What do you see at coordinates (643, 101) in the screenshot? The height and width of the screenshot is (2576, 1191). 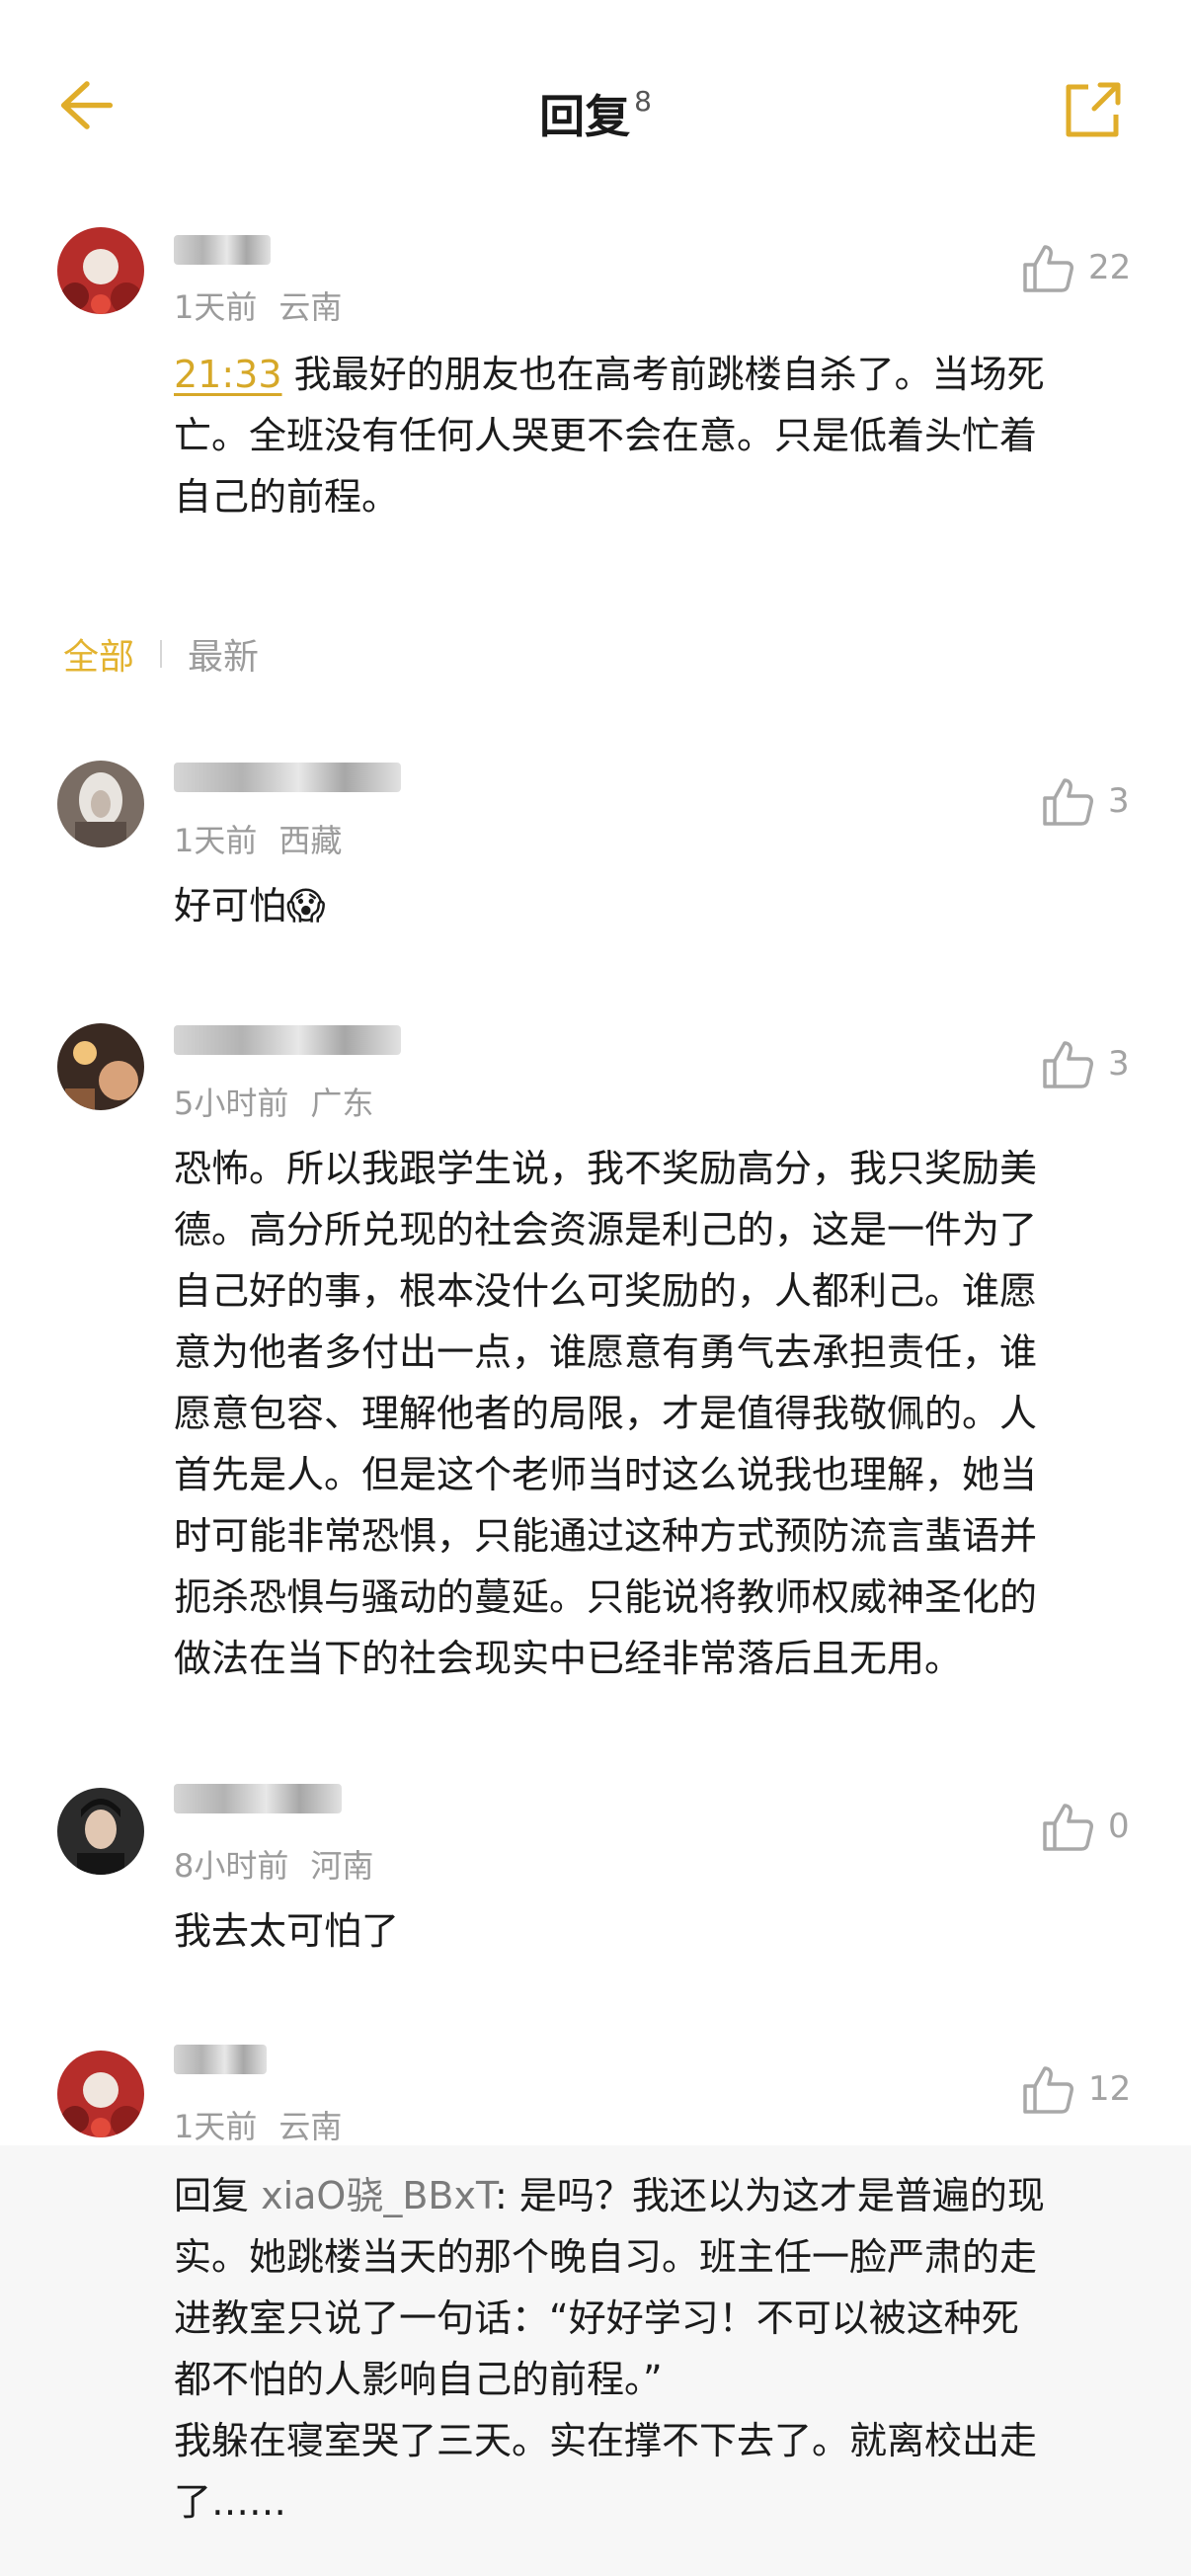 I see `reply-count: 8` at bounding box center [643, 101].